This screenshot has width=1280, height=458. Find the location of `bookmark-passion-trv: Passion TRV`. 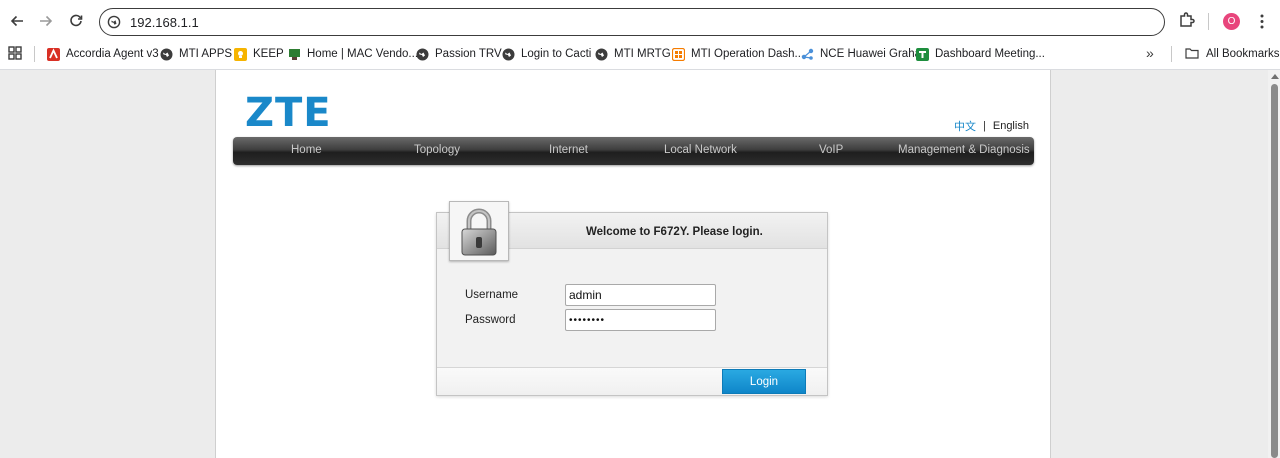

bookmark-passion-trv: Passion TRV is located at coordinates (459, 54).